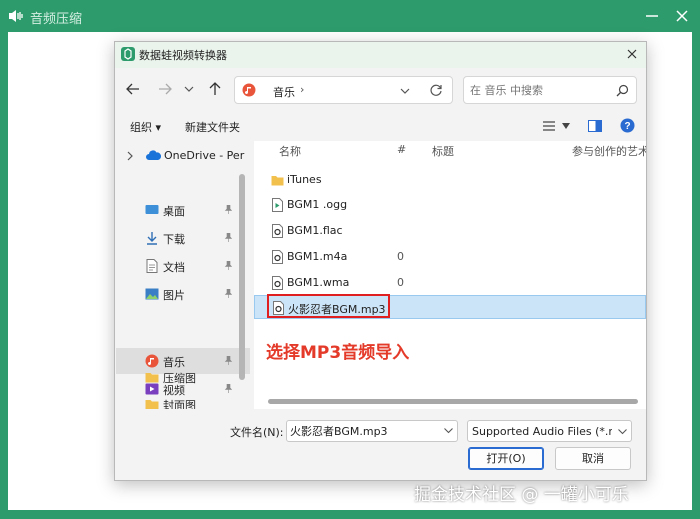 Image resolution: width=700 pixels, height=519 pixels. I want to click on file-name: BGM1.m4a, so click(317, 256).